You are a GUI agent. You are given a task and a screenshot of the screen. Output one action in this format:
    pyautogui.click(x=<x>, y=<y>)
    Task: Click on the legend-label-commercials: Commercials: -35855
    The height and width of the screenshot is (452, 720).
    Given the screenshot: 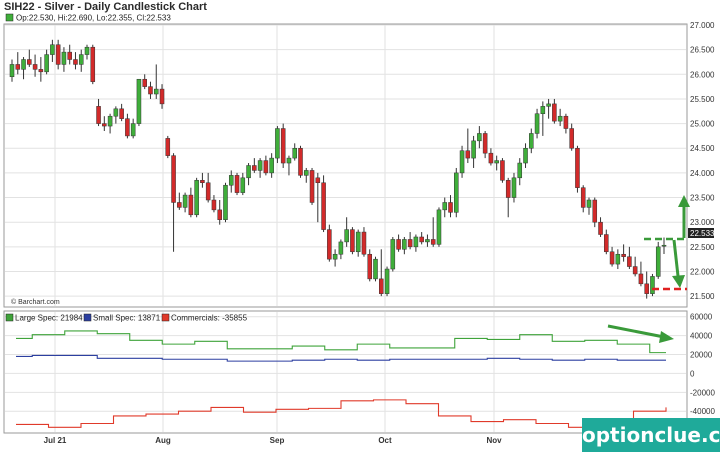 What is the action you would take?
    pyautogui.click(x=209, y=318)
    